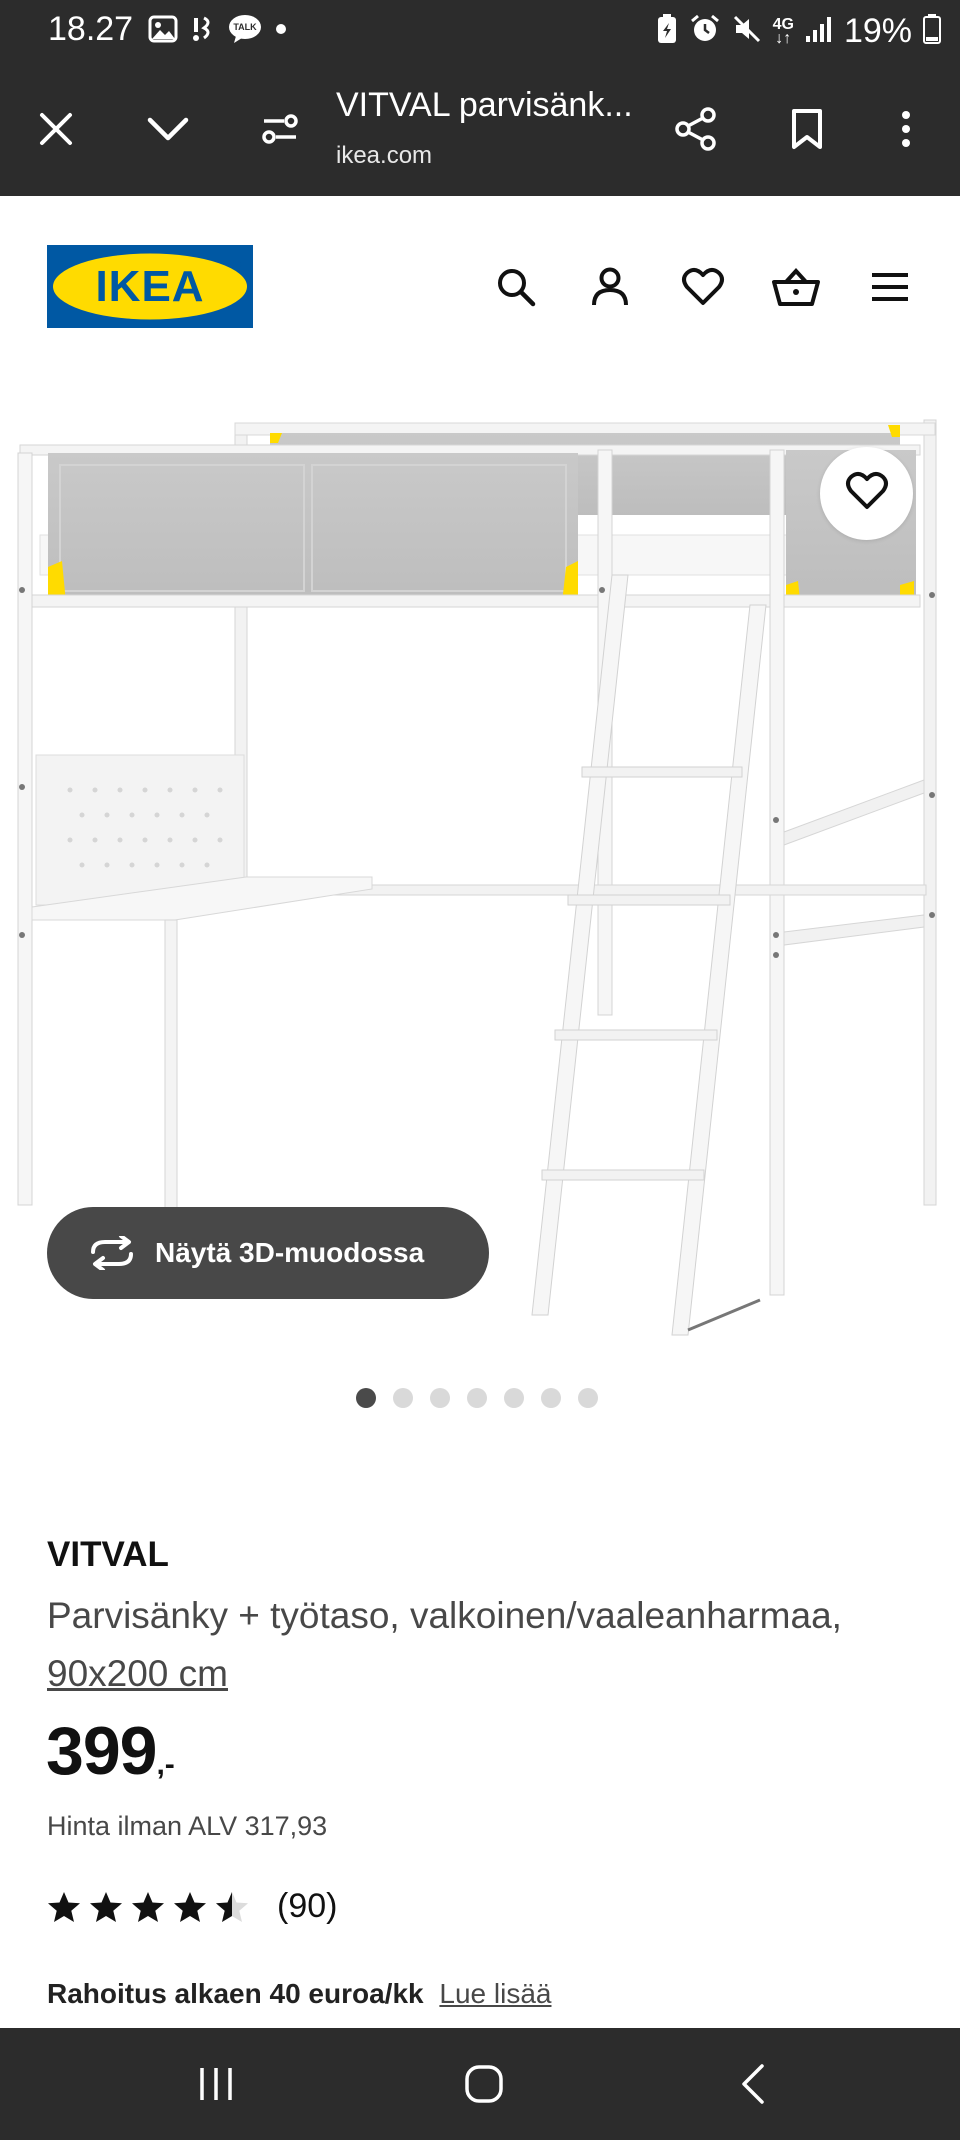 The height and width of the screenshot is (2140, 960). What do you see at coordinates (307, 1906) in the screenshot?
I see `review-count: (90)` at bounding box center [307, 1906].